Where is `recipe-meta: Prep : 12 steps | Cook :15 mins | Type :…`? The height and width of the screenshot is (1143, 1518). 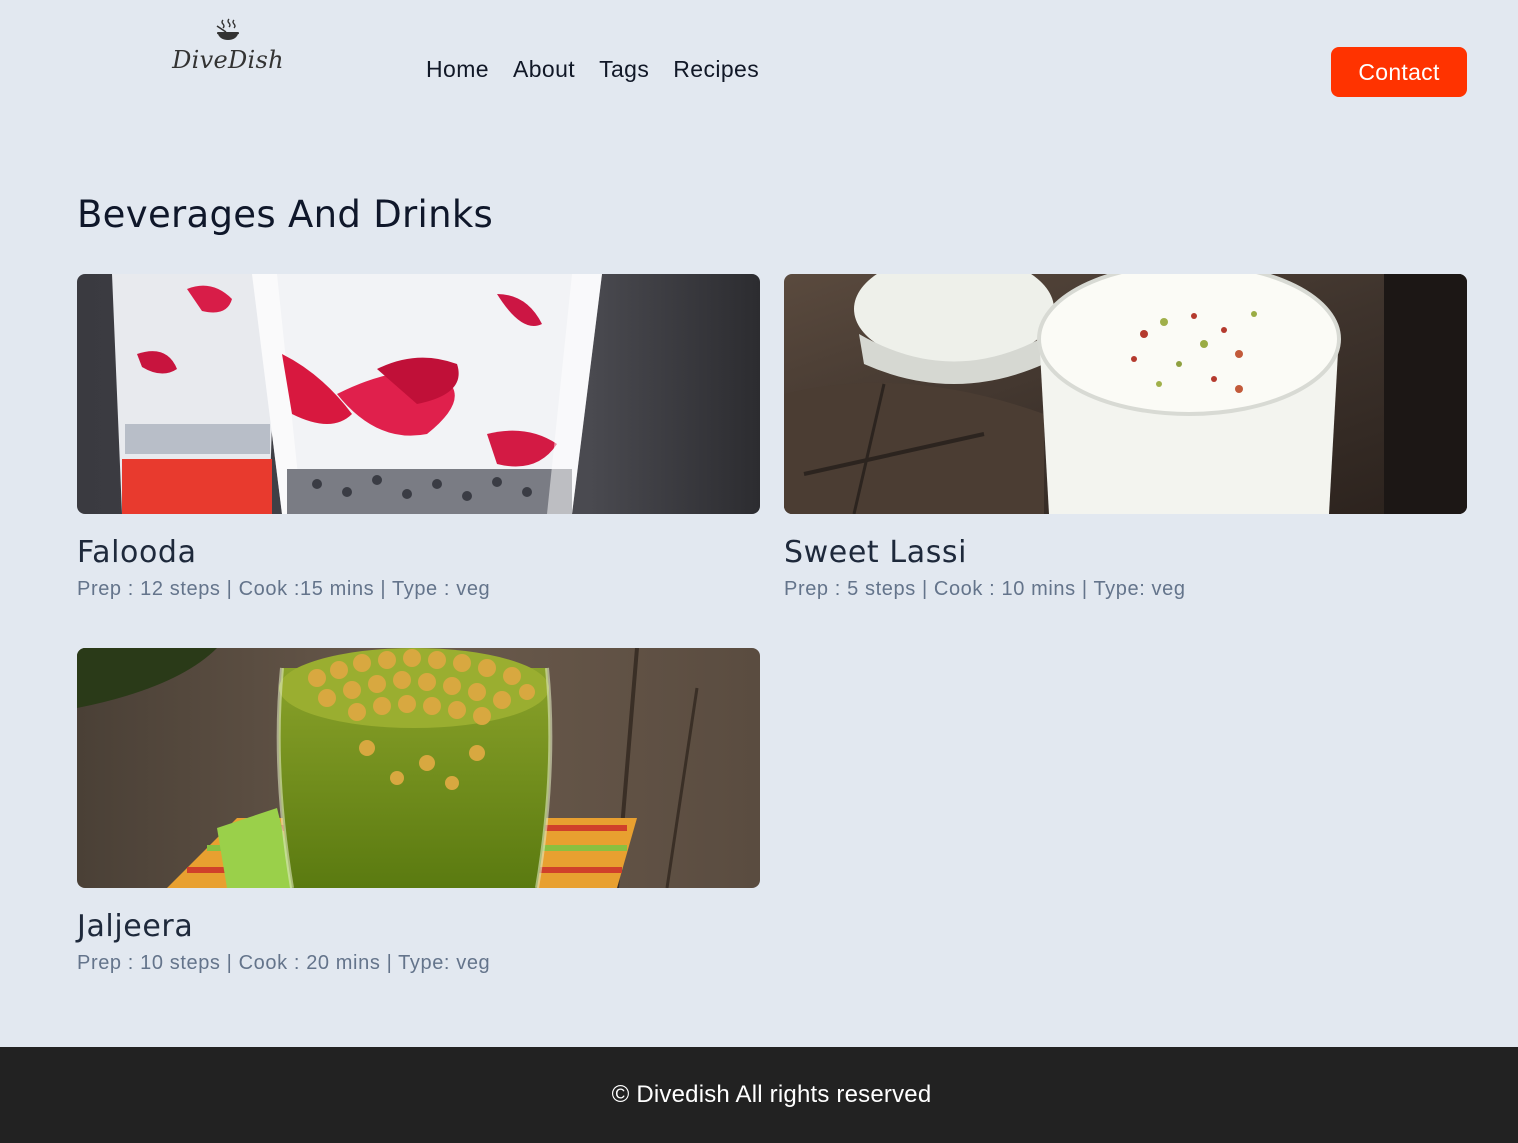
recipe-meta: Prep : 12 steps | Cook :15 mins | Type :… is located at coordinates (284, 589).